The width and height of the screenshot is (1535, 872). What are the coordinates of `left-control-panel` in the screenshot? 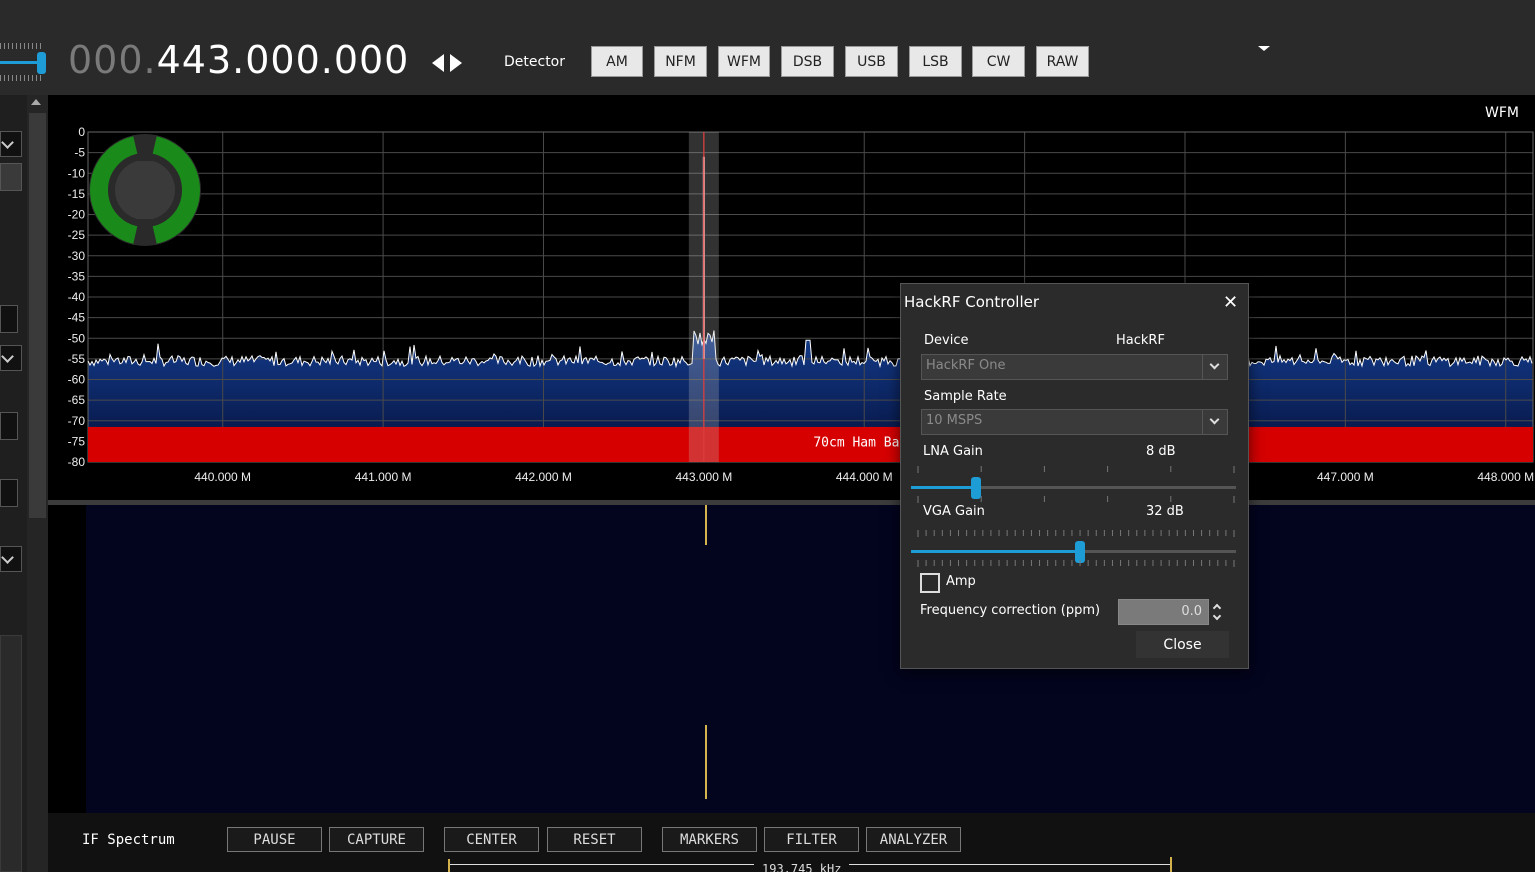 It's located at (24, 483).